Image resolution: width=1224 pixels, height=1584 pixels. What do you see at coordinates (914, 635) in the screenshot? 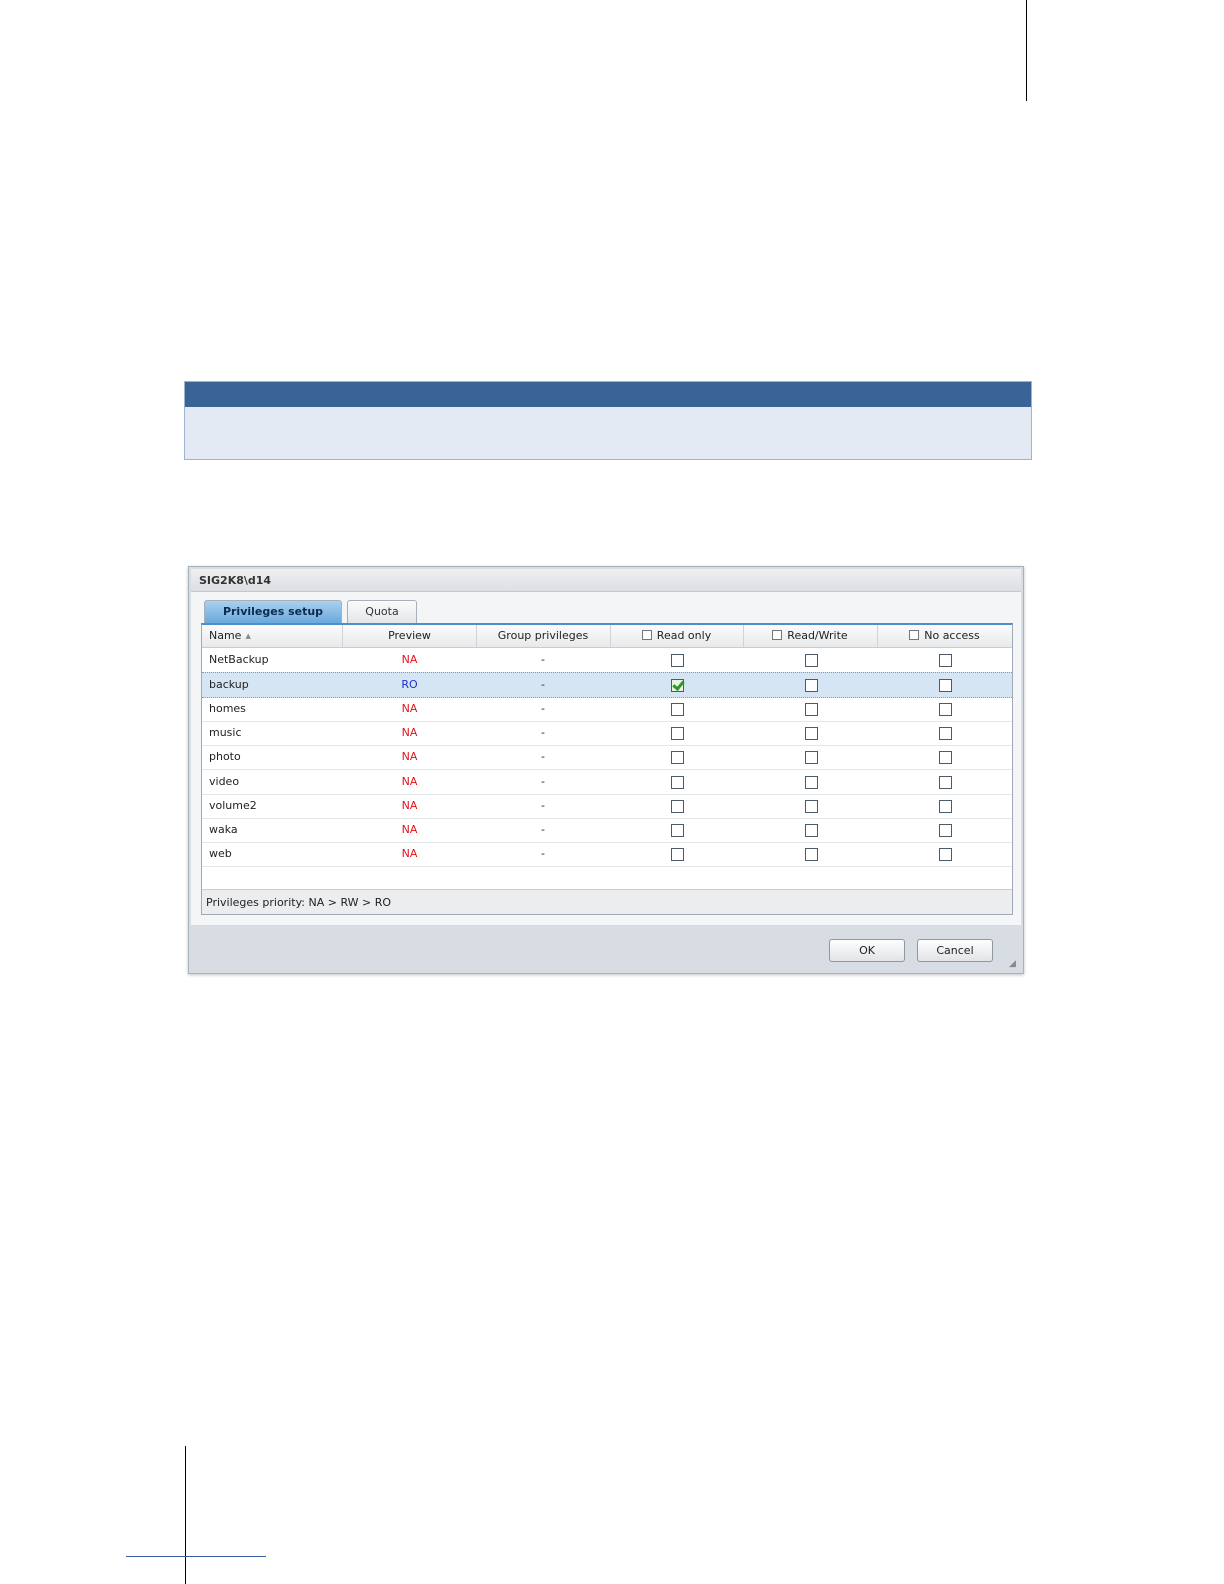
I see `select-all-no-access-checkbox` at bounding box center [914, 635].